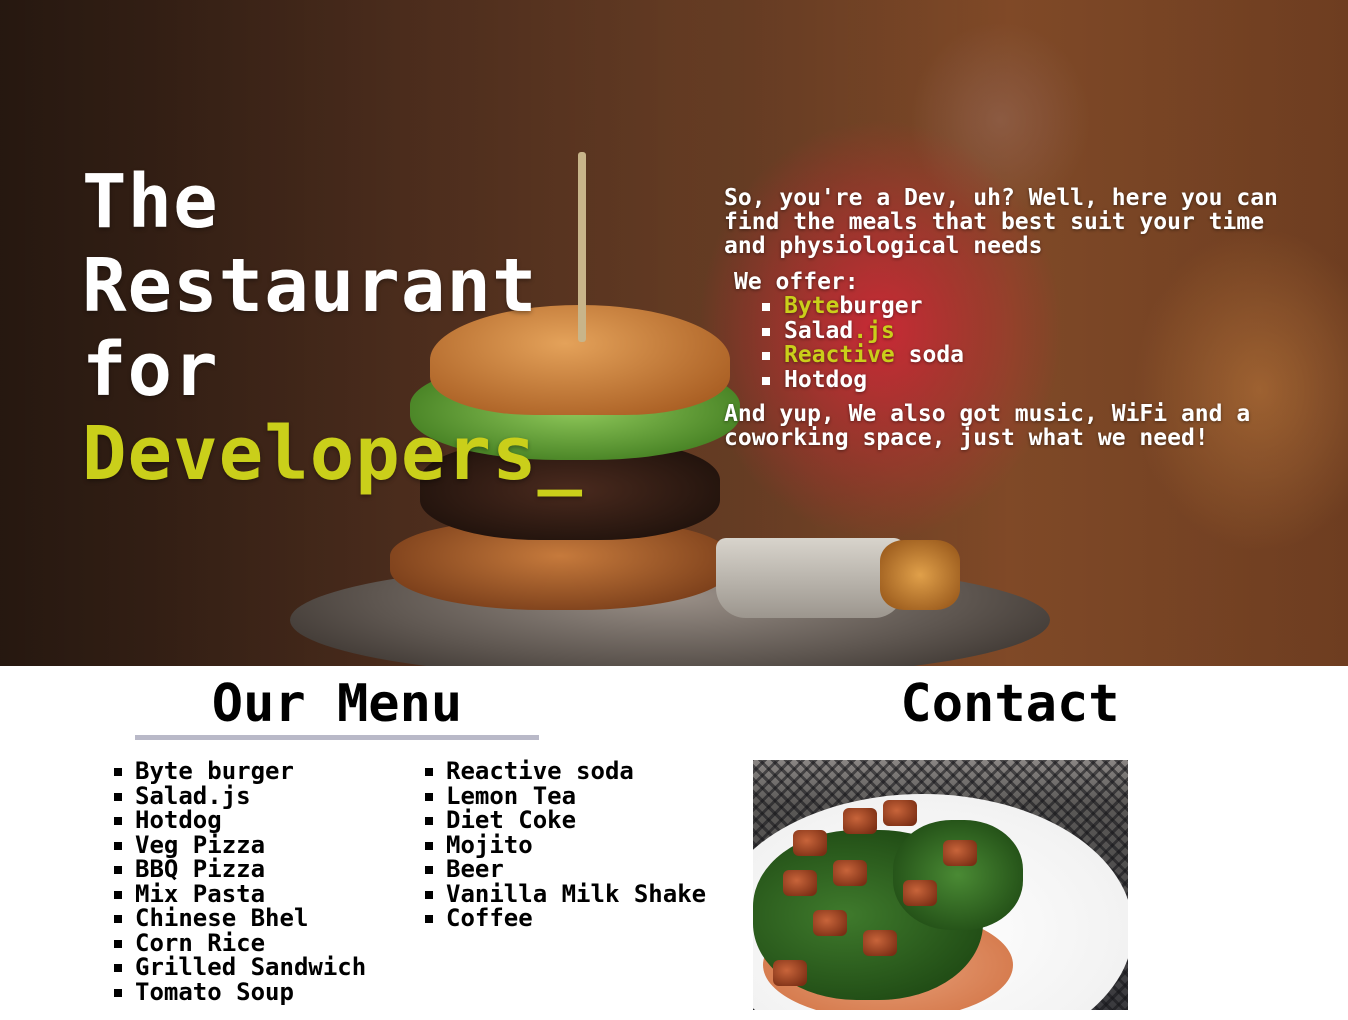 The height and width of the screenshot is (1020, 1348). I want to click on menu-item: Hotdog, so click(239, 820).